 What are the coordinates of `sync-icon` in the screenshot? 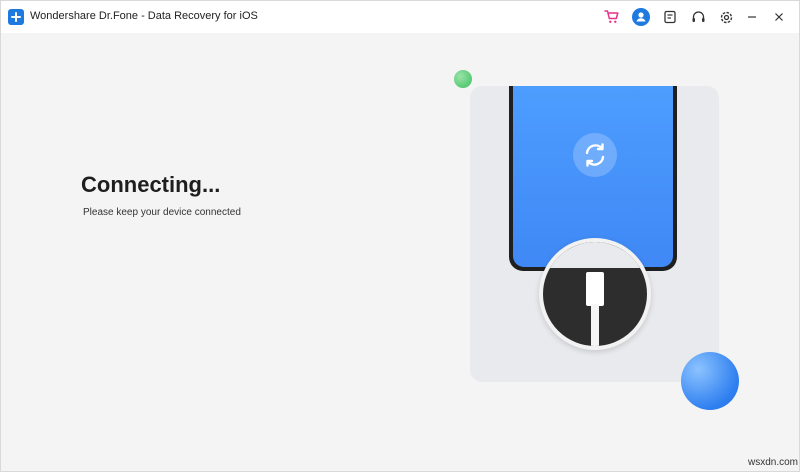 It's located at (595, 155).